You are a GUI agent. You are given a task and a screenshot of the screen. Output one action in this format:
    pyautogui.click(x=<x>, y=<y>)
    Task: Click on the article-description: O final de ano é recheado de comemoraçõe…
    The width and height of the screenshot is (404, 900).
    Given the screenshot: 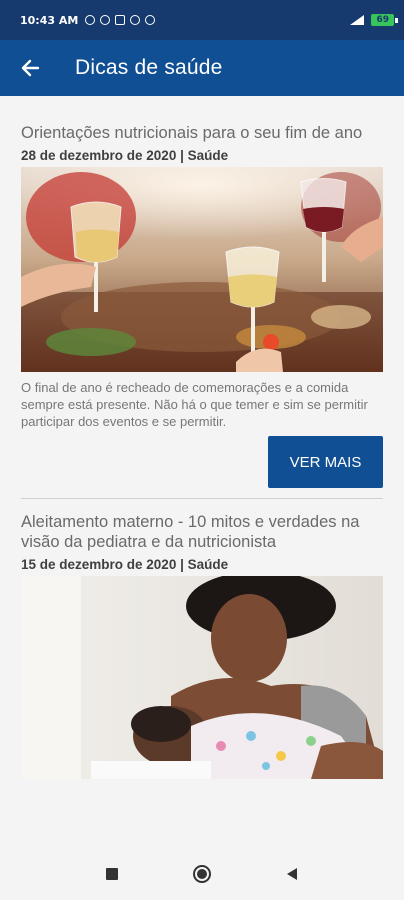 What is the action you would take?
    pyautogui.click(x=194, y=404)
    